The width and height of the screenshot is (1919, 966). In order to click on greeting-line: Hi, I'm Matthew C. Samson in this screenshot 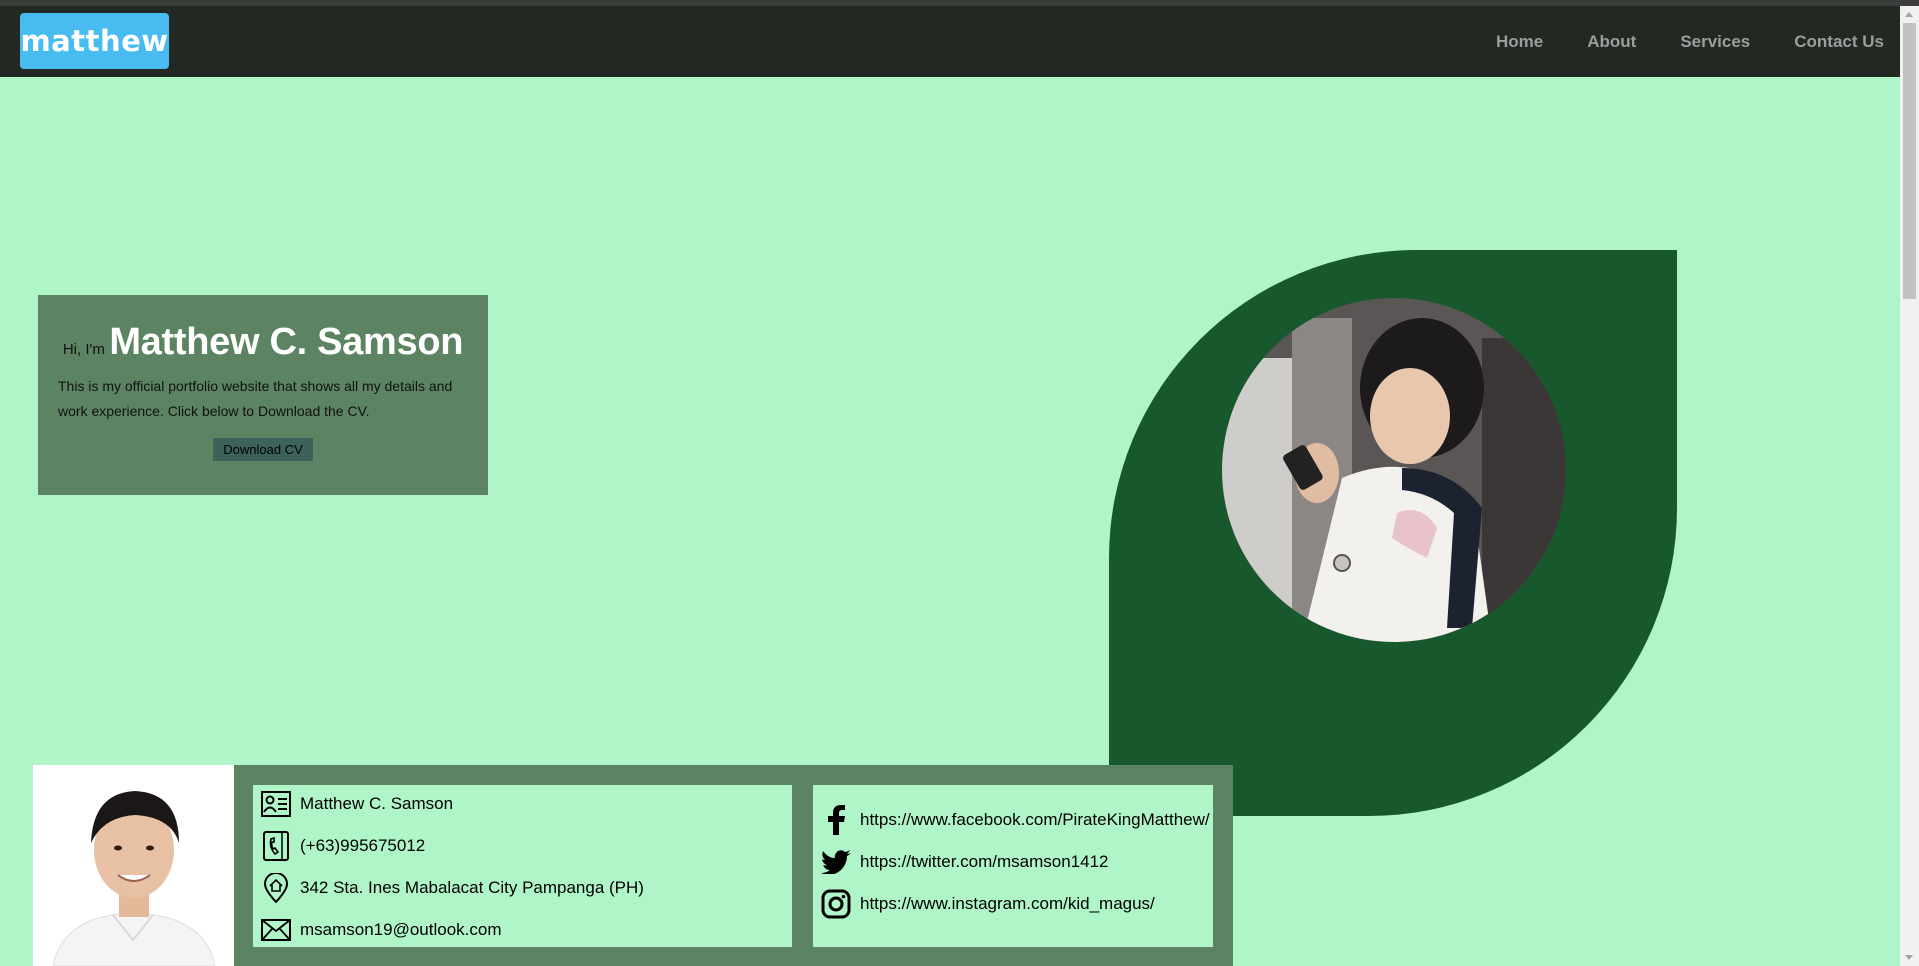, I will do `click(263, 342)`.